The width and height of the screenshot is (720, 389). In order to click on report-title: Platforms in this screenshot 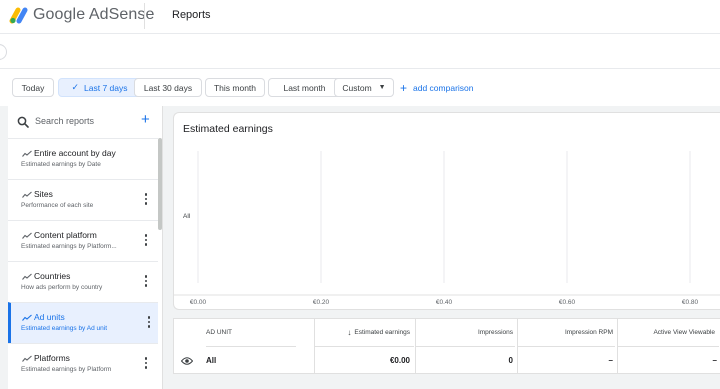, I will do `click(52, 358)`.